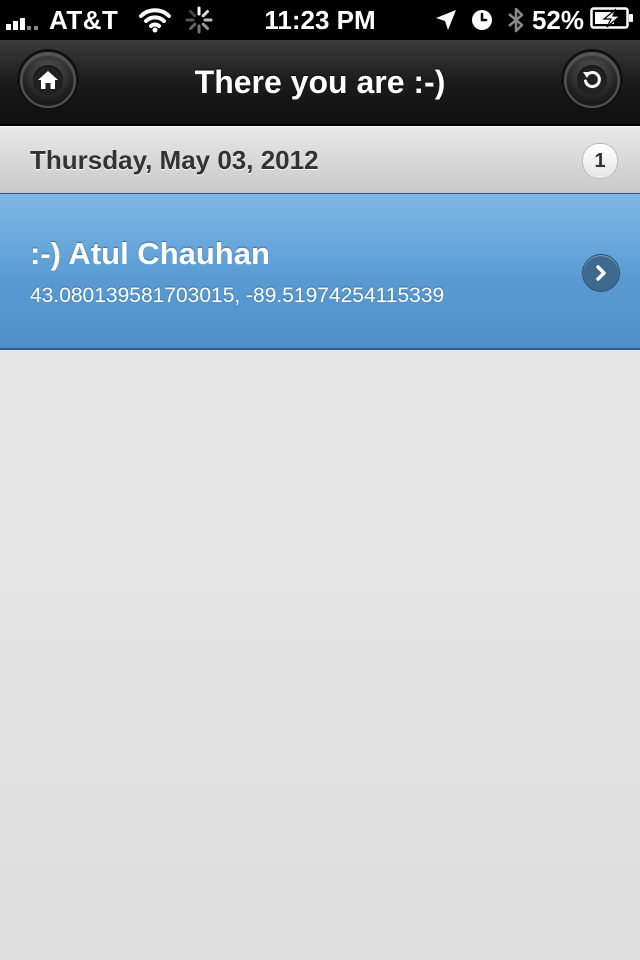 This screenshot has height=960, width=640. I want to click on refresh-button, so click(592, 80).